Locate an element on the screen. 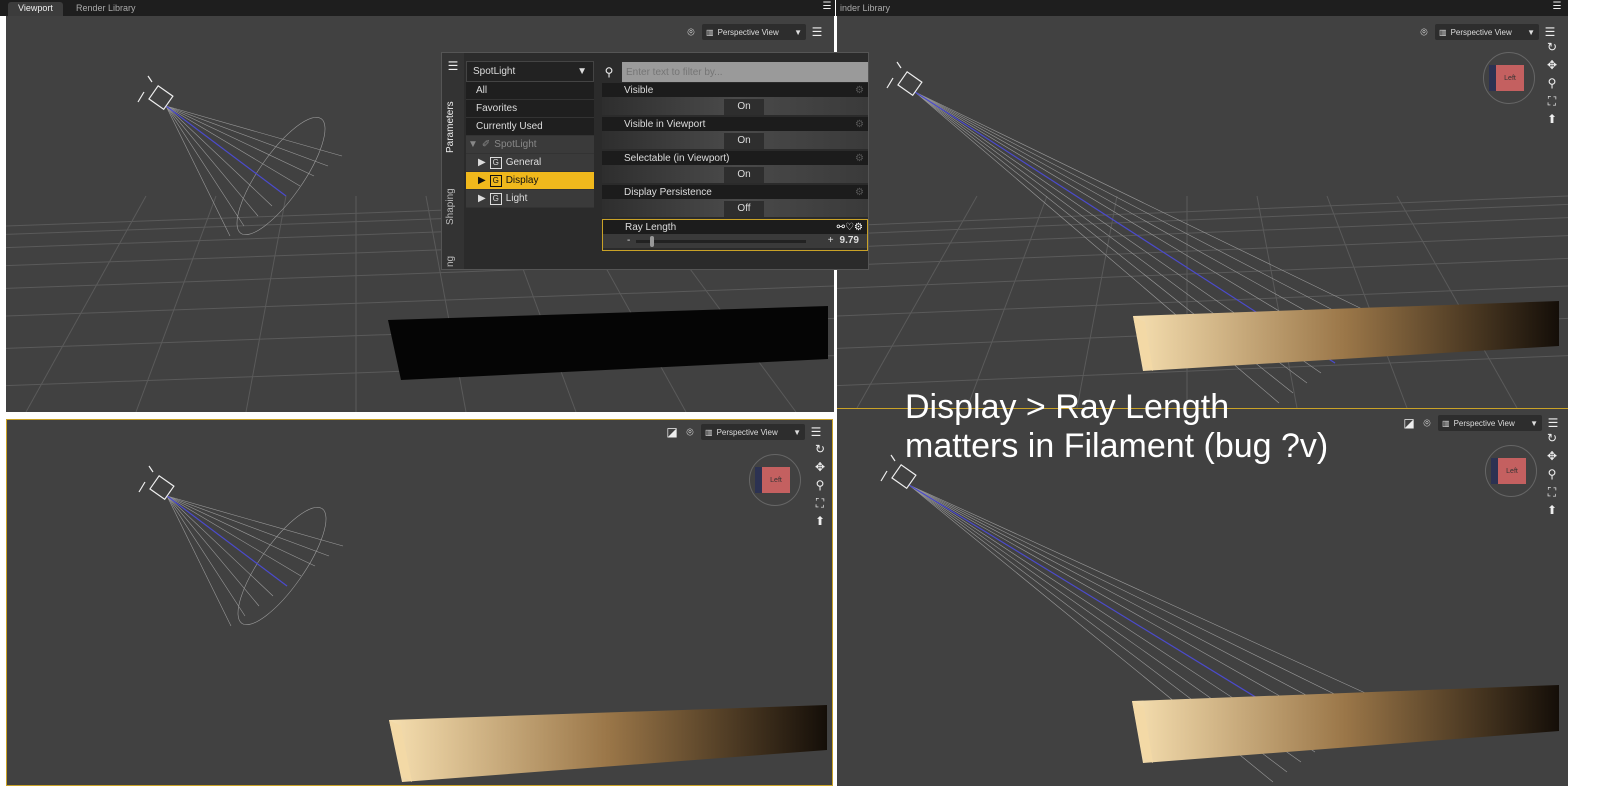 This screenshot has height=804, width=1600. link-icon: ⚯ is located at coordinates (841, 227).